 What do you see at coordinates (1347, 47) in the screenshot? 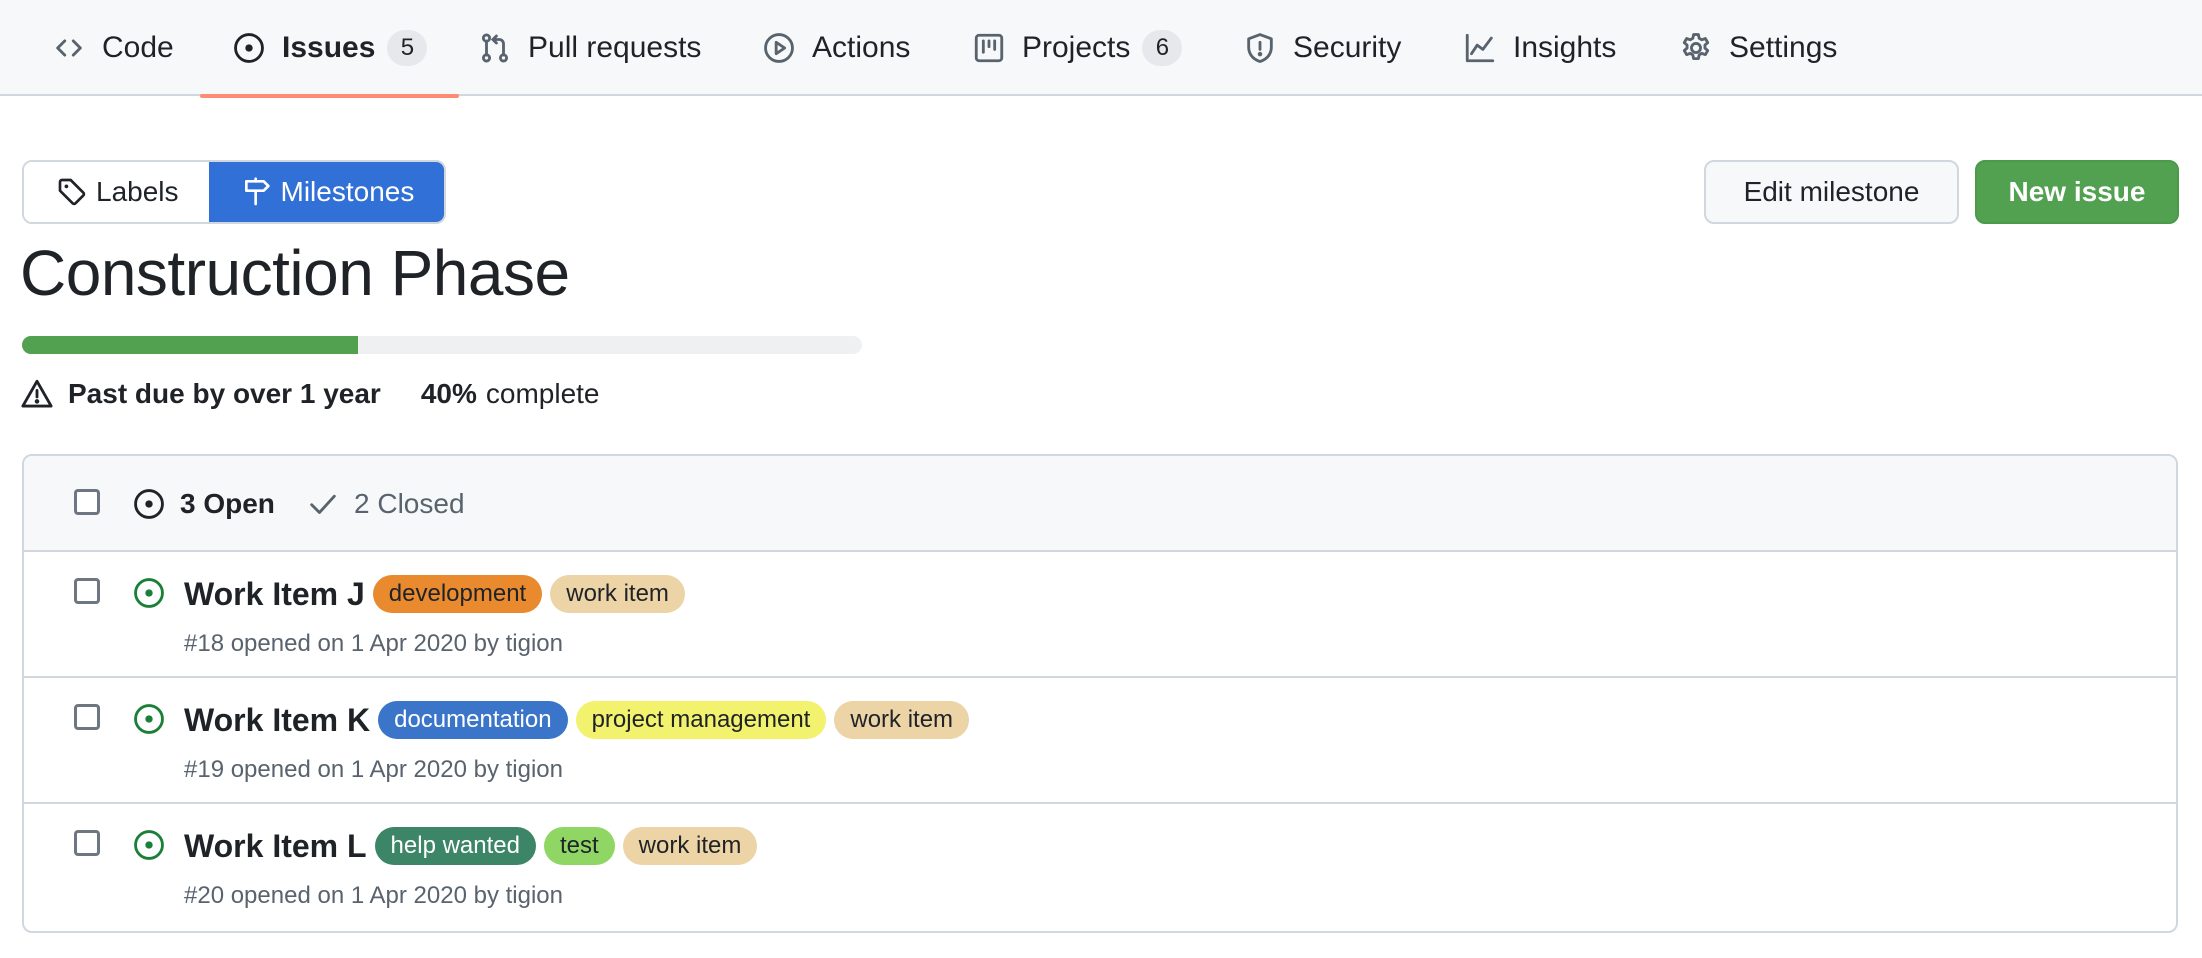
I see `tab-security-label: Security` at bounding box center [1347, 47].